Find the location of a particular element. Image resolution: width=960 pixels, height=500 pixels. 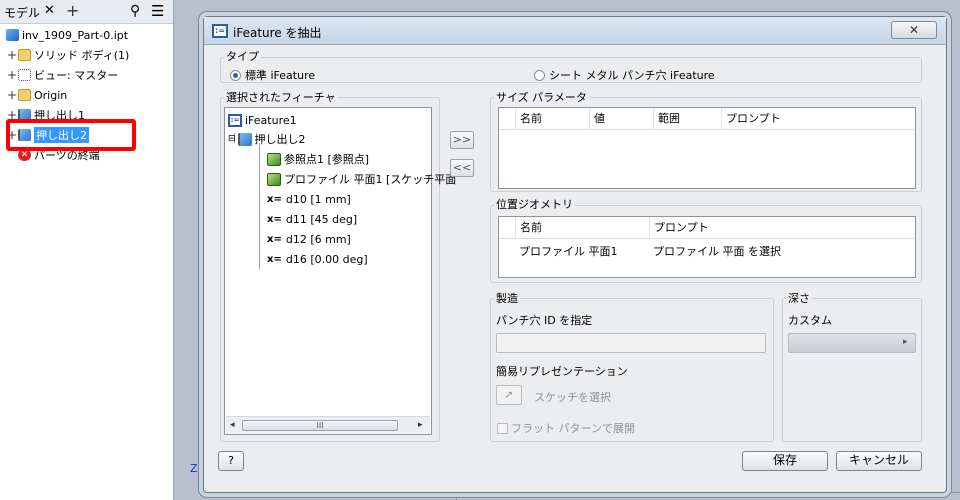

browser-item-part: inv_1909_Part-0.ipt is located at coordinates (67, 35).